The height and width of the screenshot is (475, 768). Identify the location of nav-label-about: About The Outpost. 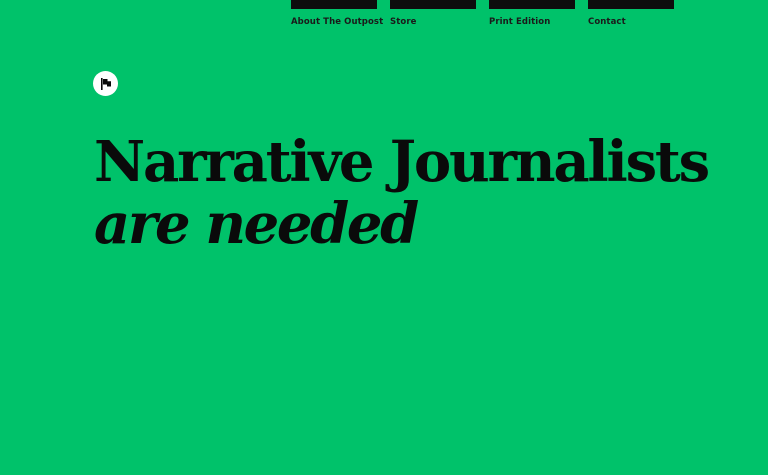
(337, 22).